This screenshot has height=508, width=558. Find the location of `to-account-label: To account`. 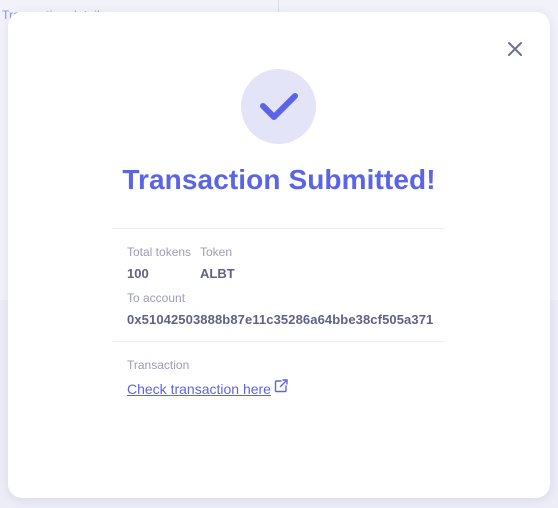

to-account-label: To account is located at coordinates (156, 298).